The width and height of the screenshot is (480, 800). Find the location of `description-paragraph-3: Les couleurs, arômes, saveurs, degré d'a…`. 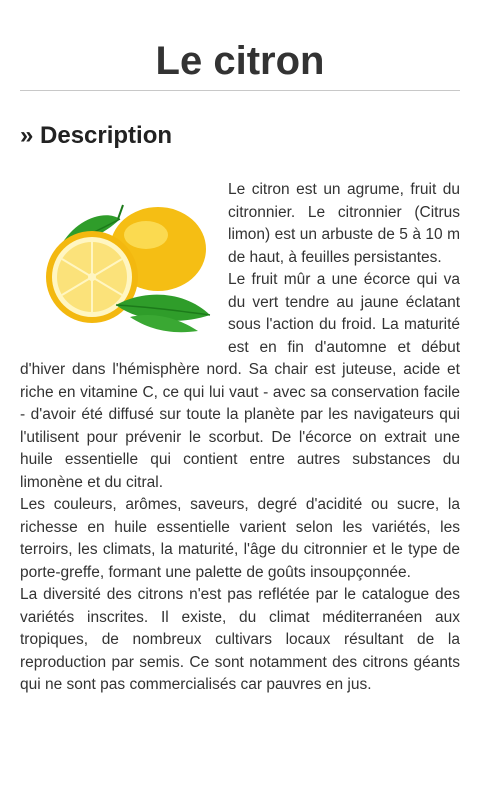

description-paragraph-3: Les couleurs, arômes, saveurs, degré d'a… is located at coordinates (240, 538).